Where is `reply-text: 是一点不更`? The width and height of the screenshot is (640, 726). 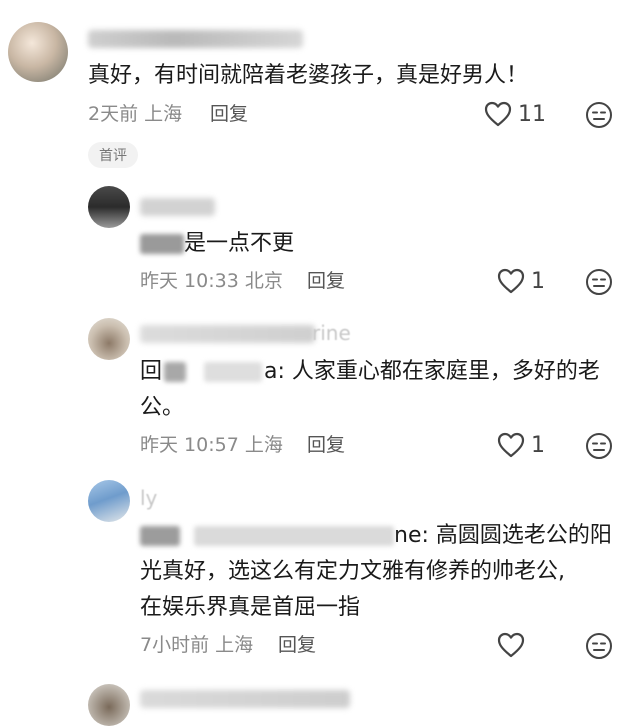
reply-text: 是一点不更 is located at coordinates (217, 244).